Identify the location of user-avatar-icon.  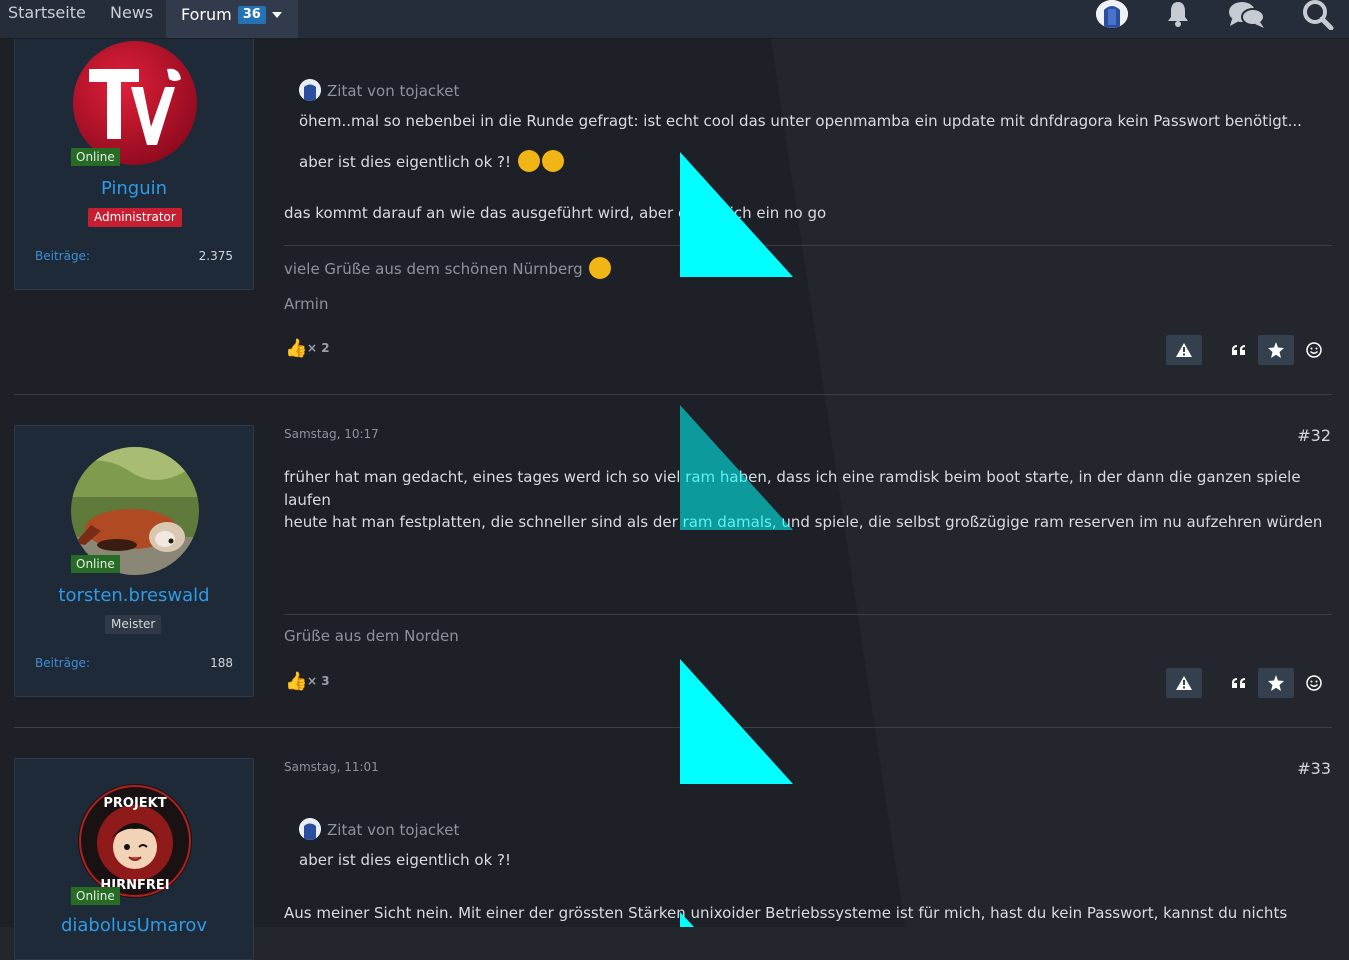
(1112, 14).